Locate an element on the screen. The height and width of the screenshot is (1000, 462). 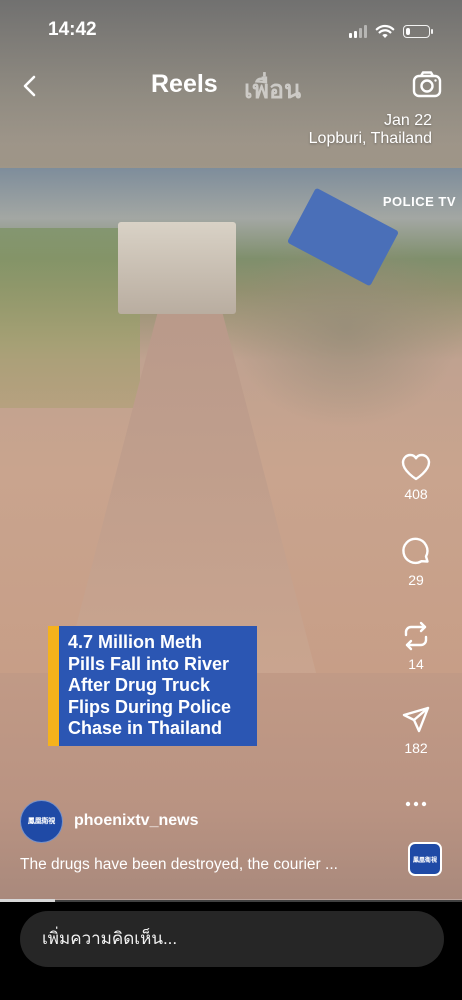
police-tv-watermark: POLICE TV is located at coordinates (419, 201).